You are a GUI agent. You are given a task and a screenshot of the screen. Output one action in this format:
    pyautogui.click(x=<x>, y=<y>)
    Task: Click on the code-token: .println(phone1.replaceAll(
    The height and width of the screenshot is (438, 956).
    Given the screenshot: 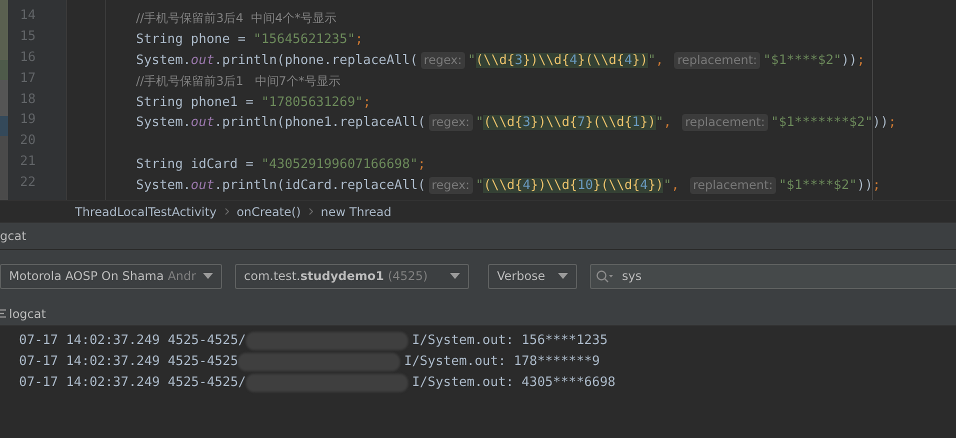 What is the action you would take?
    pyautogui.click(x=320, y=122)
    